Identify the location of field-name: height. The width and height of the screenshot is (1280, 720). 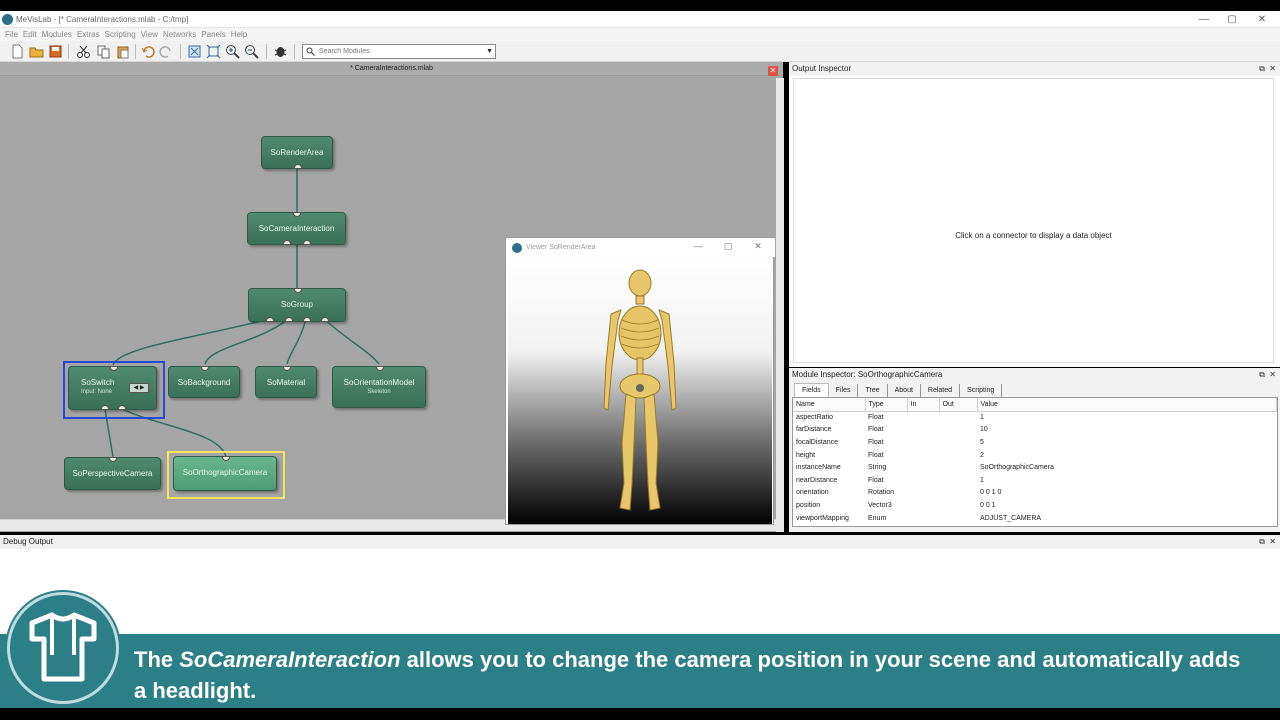
(806, 455).